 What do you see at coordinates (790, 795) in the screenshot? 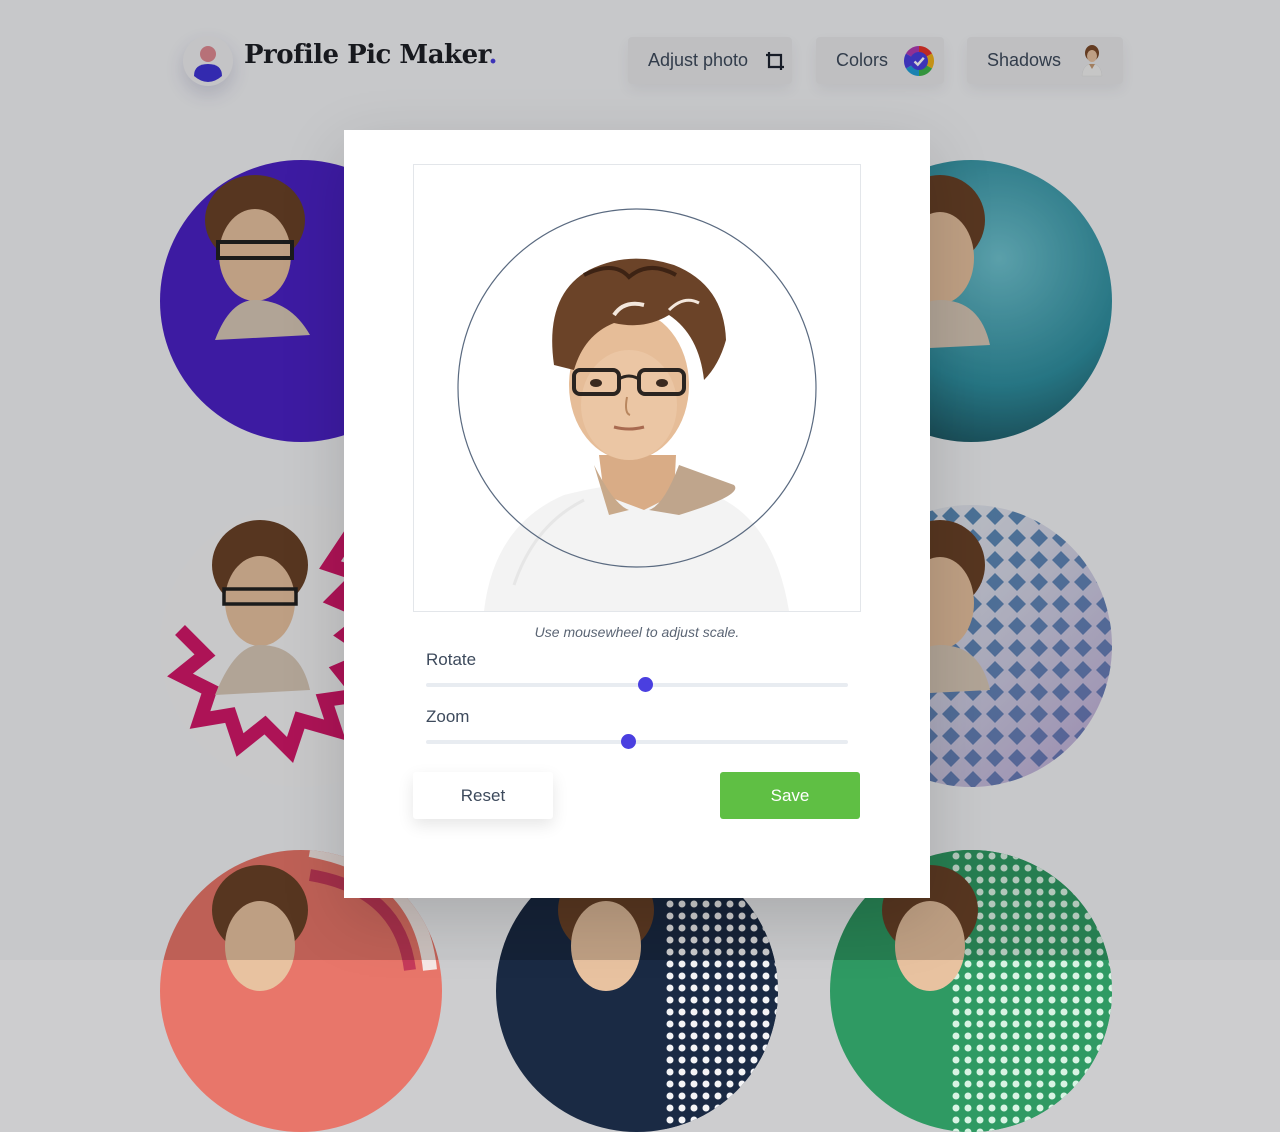
I see `save-button: Save` at bounding box center [790, 795].